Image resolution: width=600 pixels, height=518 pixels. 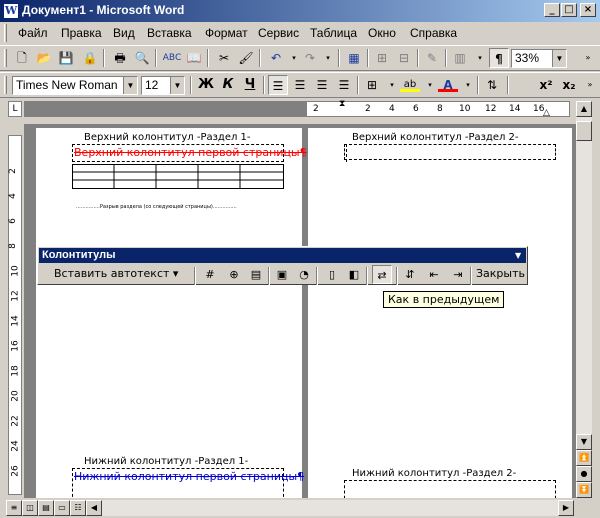 What do you see at coordinates (546, 113) in the screenshot?
I see `right-indent-marker-icon: △` at bounding box center [546, 113].